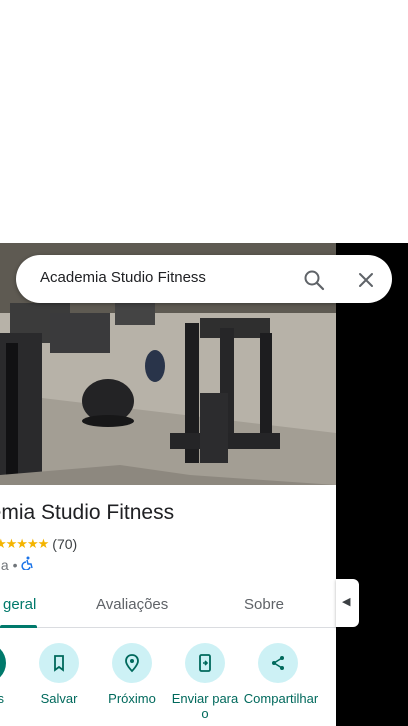  What do you see at coordinates (205, 706) in the screenshot?
I see `send-to-phone-label: Enviar para o` at bounding box center [205, 706].